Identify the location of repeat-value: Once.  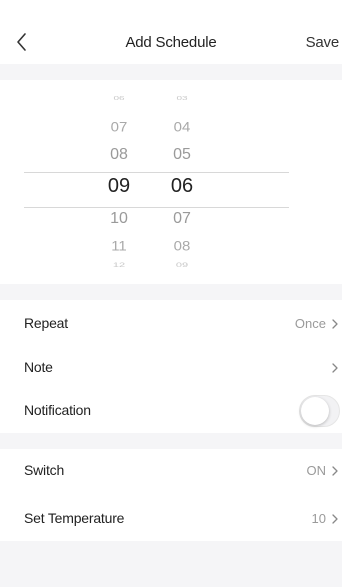
(310, 323).